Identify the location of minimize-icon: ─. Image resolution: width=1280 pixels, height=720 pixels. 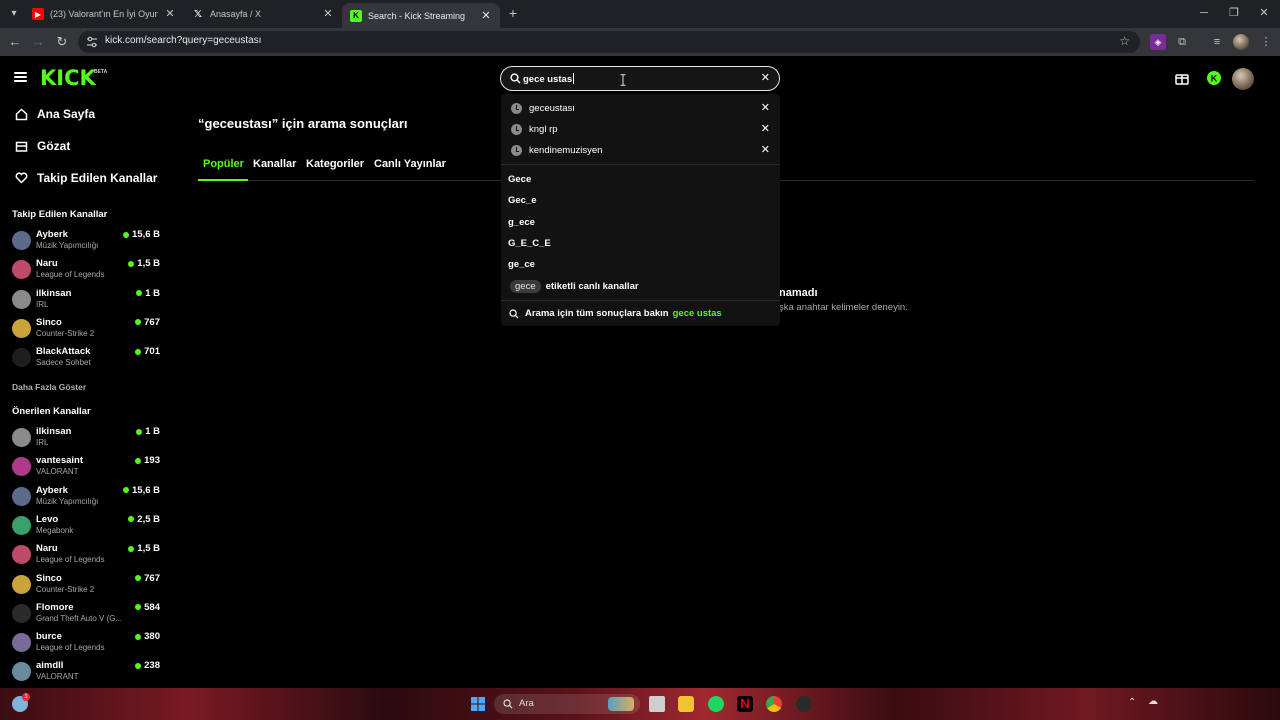
(1204, 13).